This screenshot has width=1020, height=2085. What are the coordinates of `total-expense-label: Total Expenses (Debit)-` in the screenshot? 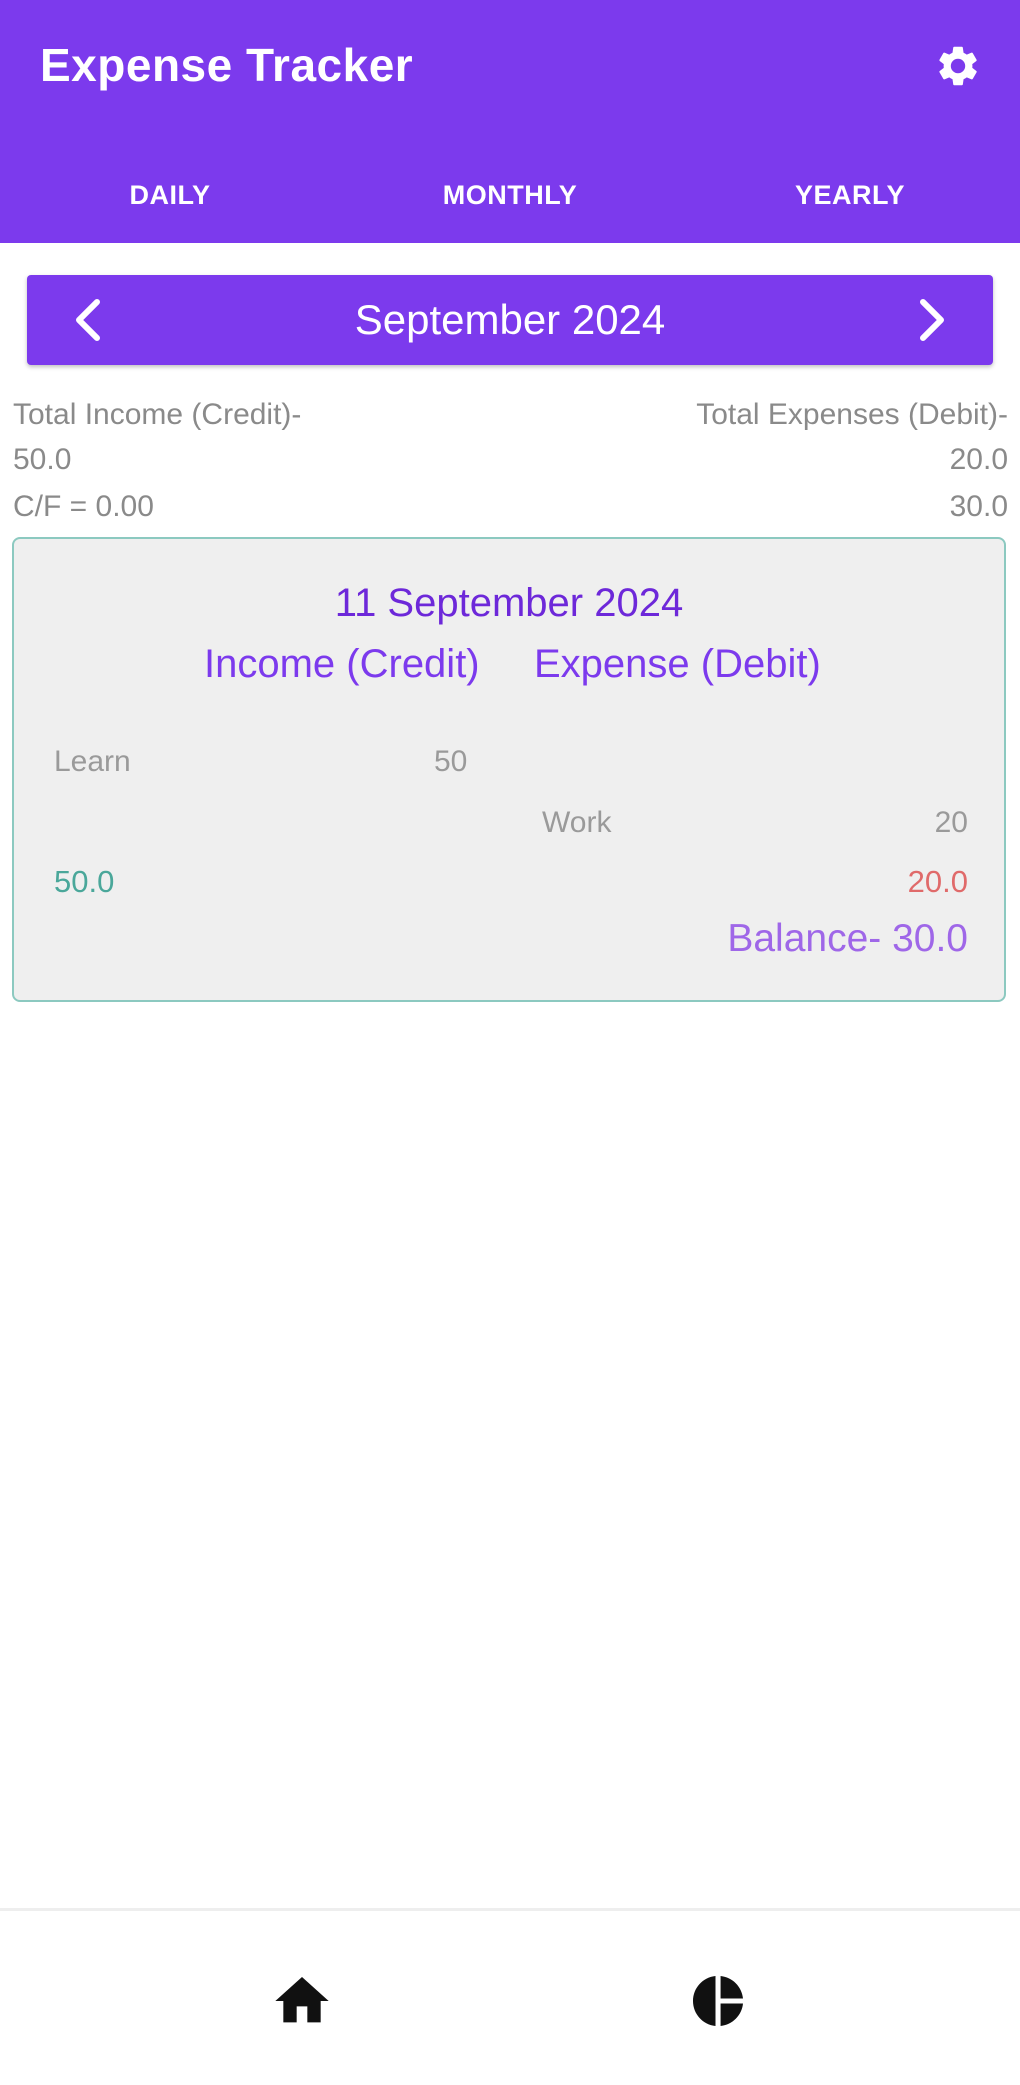 It's located at (852, 414).